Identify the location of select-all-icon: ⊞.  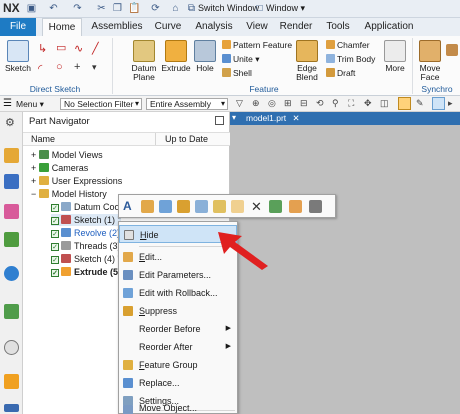
(288, 103).